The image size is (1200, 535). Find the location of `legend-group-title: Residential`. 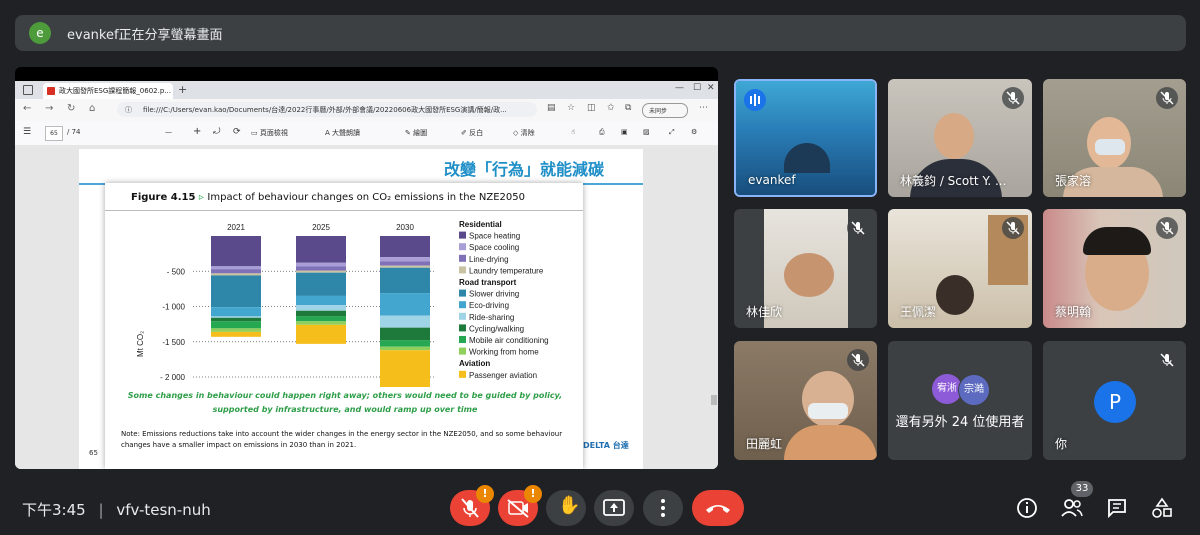

legend-group-title: Residential is located at coordinates (480, 224).